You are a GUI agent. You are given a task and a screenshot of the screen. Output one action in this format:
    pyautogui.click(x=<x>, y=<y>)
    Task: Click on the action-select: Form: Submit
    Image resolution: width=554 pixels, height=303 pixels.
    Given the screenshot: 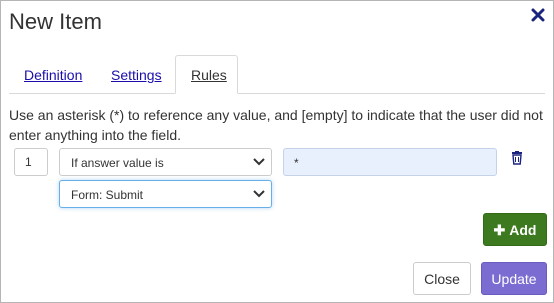 What is the action you would take?
    pyautogui.click(x=165, y=194)
    